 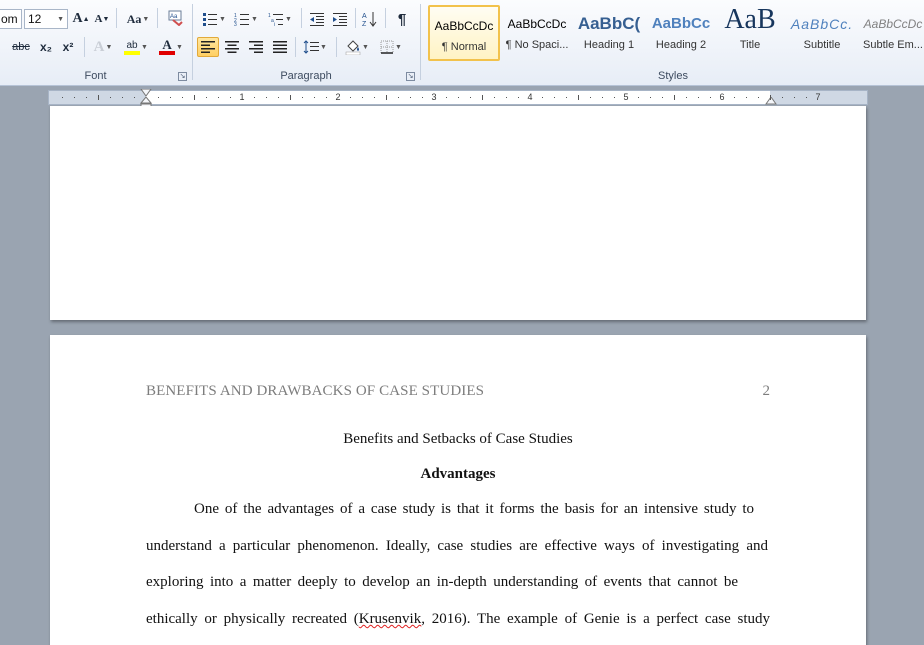 I want to click on font-size-combo: 12 ▼, so click(x=46, y=19).